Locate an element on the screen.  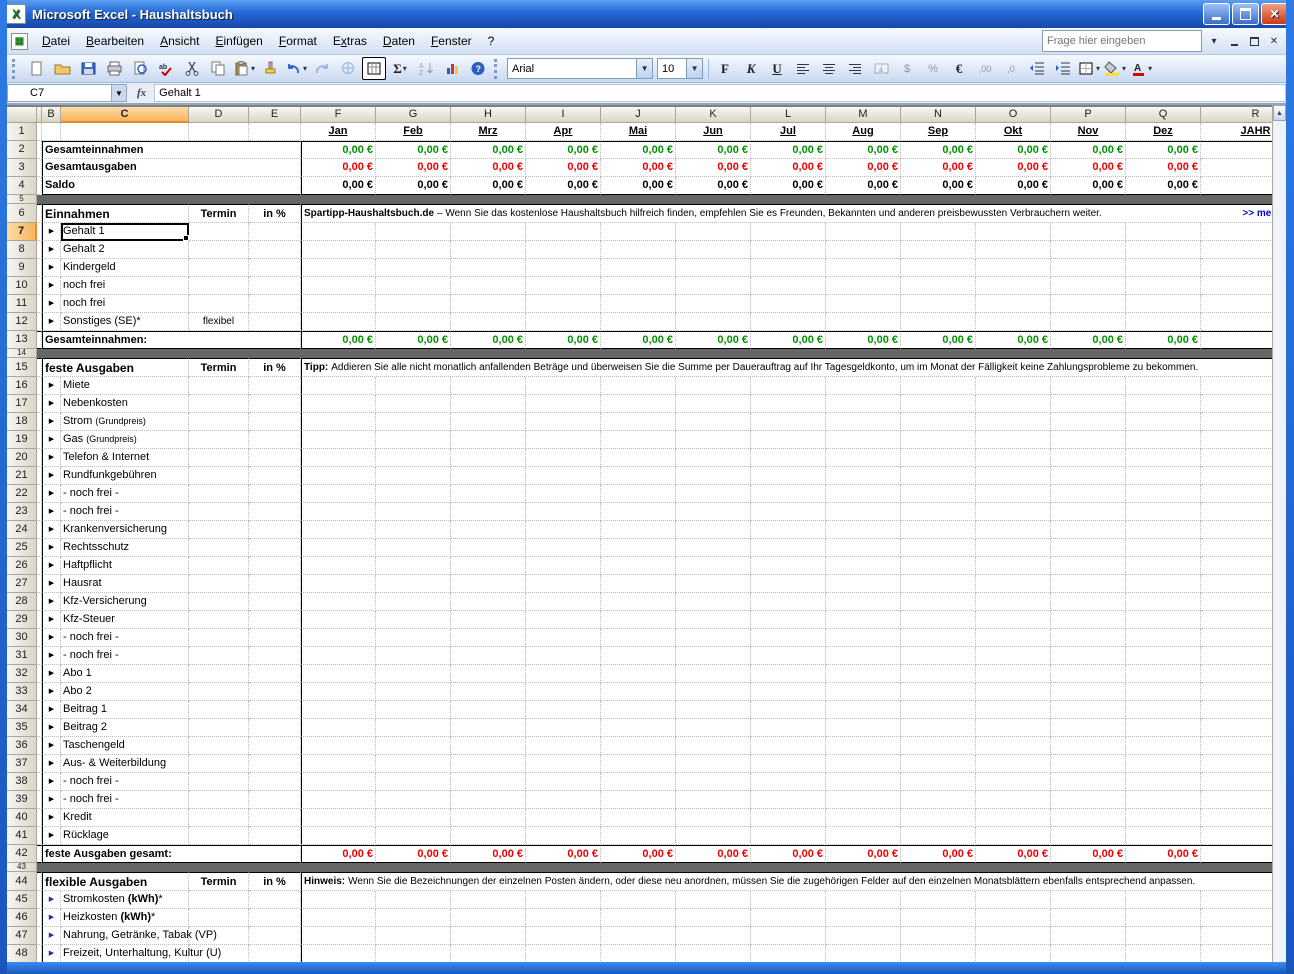
toolbar-drag-handle is located at coordinates (16, 68).